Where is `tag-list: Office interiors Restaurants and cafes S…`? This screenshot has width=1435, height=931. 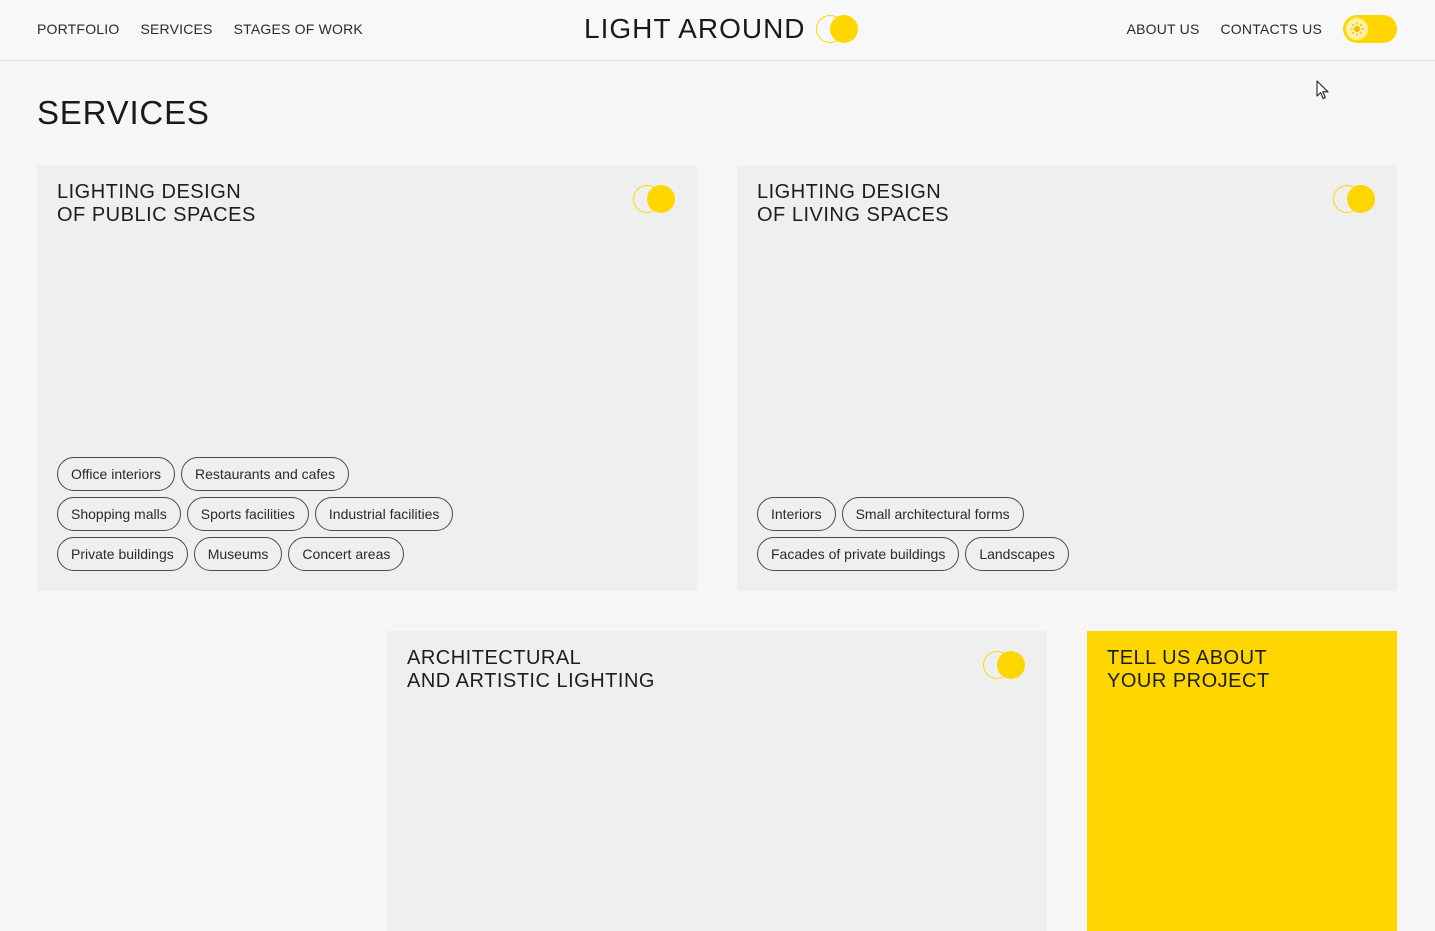 tag-list: Office interiors Restaurants and cafes S… is located at coordinates (255, 514).